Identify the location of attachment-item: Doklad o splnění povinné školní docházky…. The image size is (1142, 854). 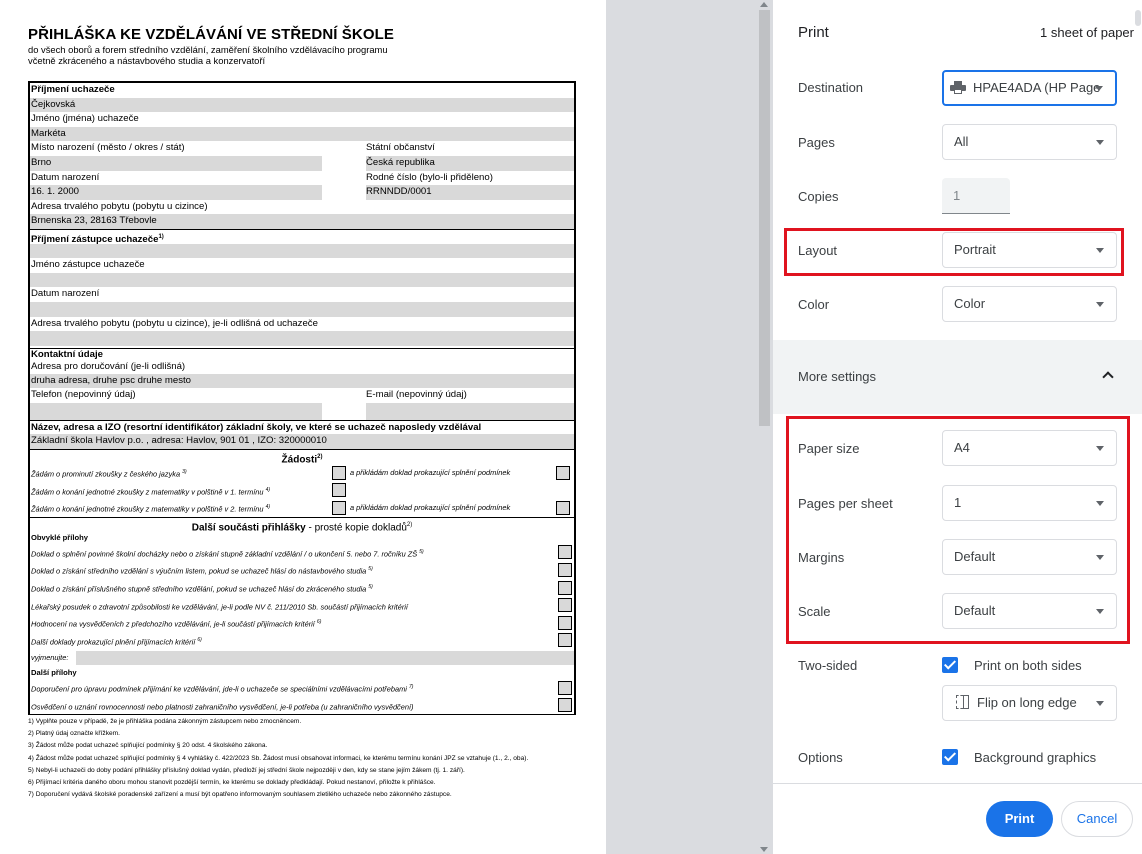
(302, 553).